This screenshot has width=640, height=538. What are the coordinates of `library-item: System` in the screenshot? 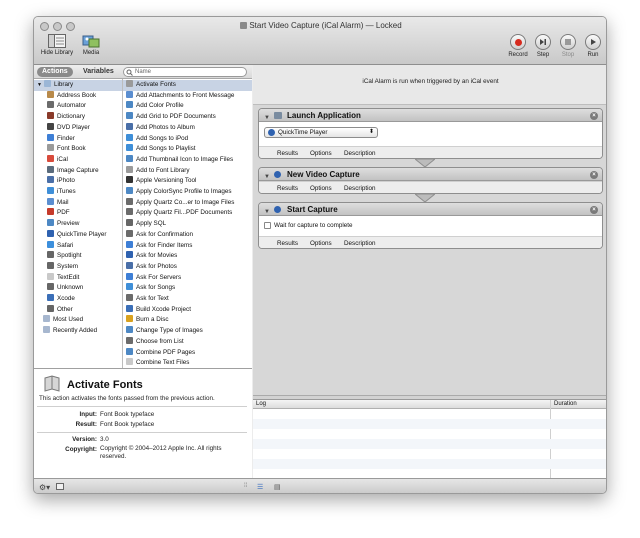 It's located at (78, 267).